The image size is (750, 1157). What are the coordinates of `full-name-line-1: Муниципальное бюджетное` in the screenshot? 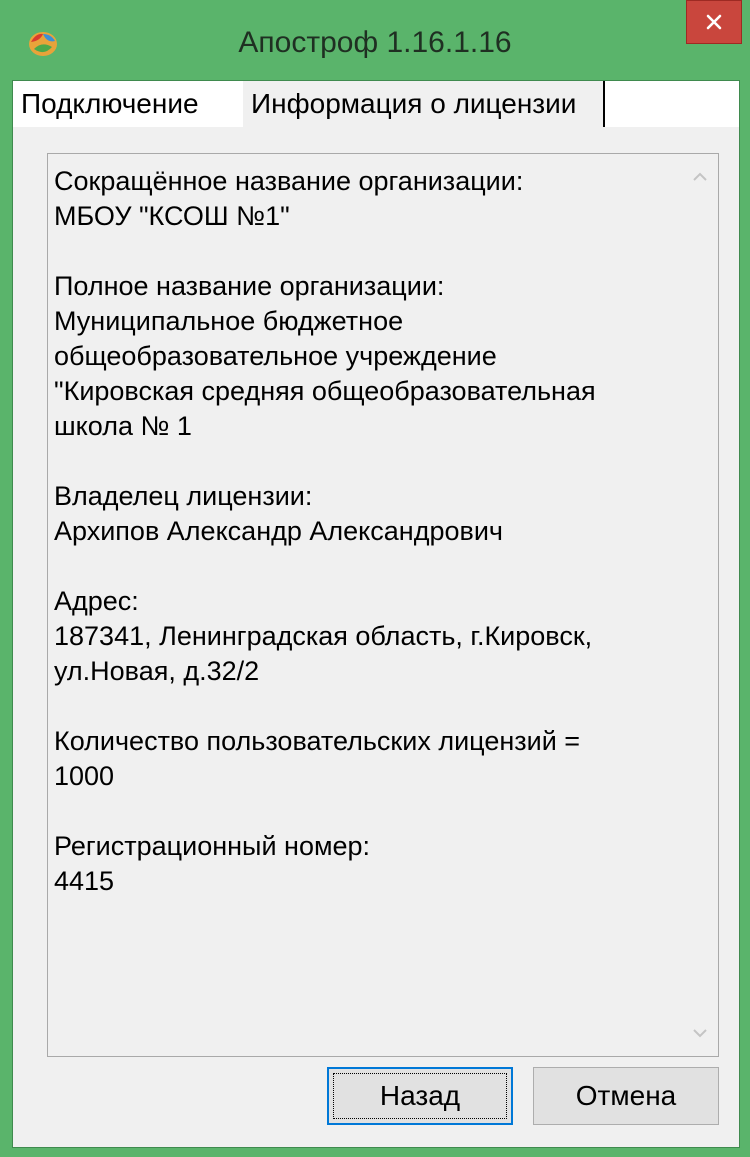 It's located at (229, 321).